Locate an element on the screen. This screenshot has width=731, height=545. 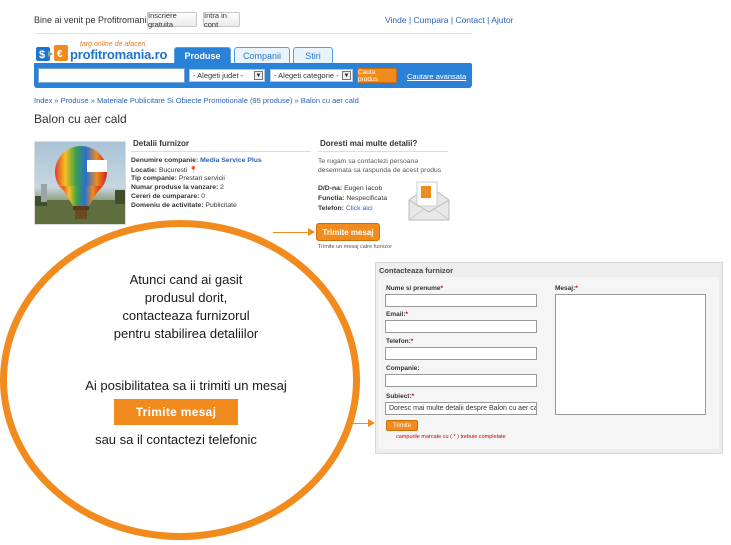
top-links: Vinde | Cumpara | Contact | Ajutor is located at coordinates (449, 20).